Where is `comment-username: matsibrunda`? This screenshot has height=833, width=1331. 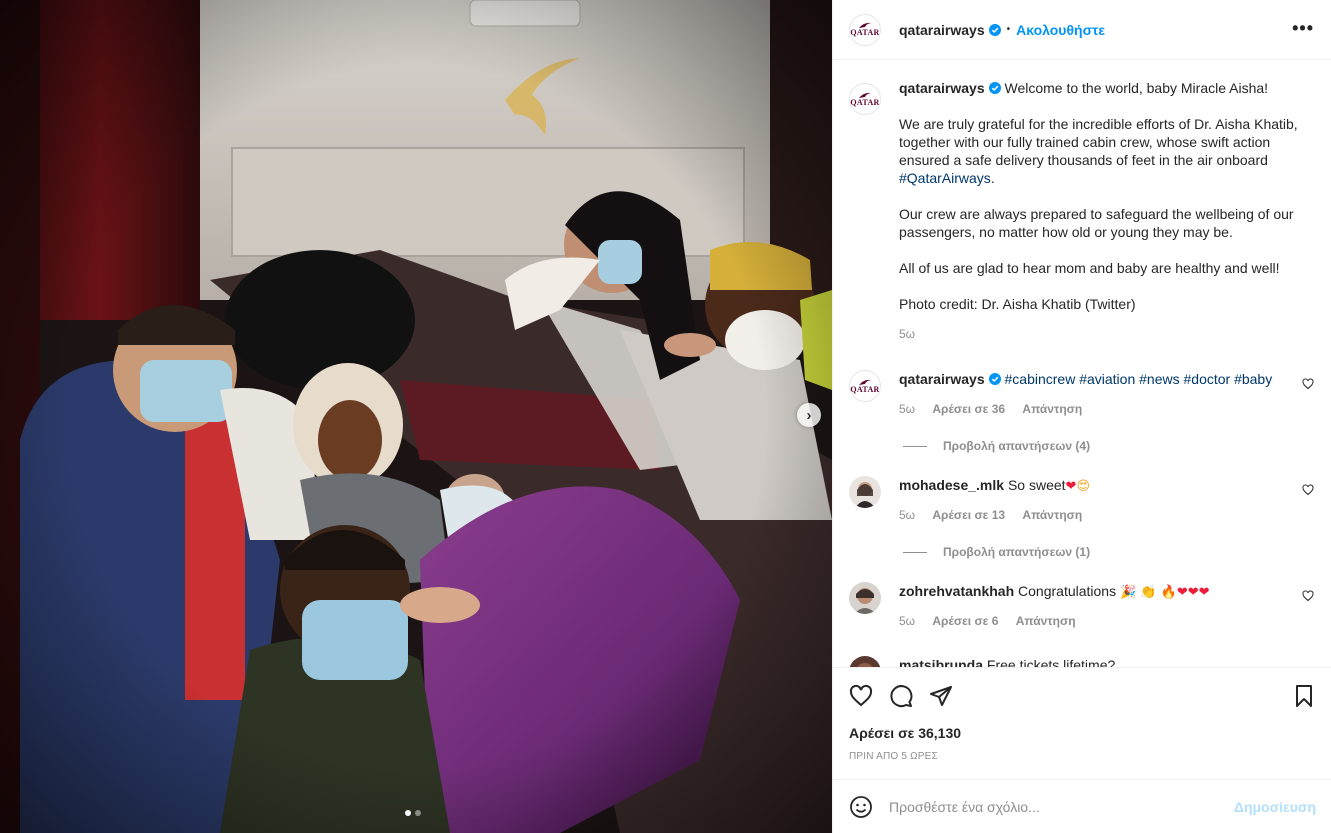 comment-username: matsibrunda is located at coordinates (941, 662).